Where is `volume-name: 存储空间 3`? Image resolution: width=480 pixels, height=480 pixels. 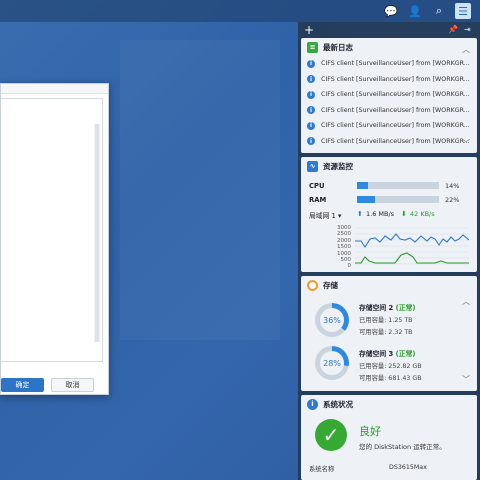
volume-name: 存储空间 3 is located at coordinates (376, 354).